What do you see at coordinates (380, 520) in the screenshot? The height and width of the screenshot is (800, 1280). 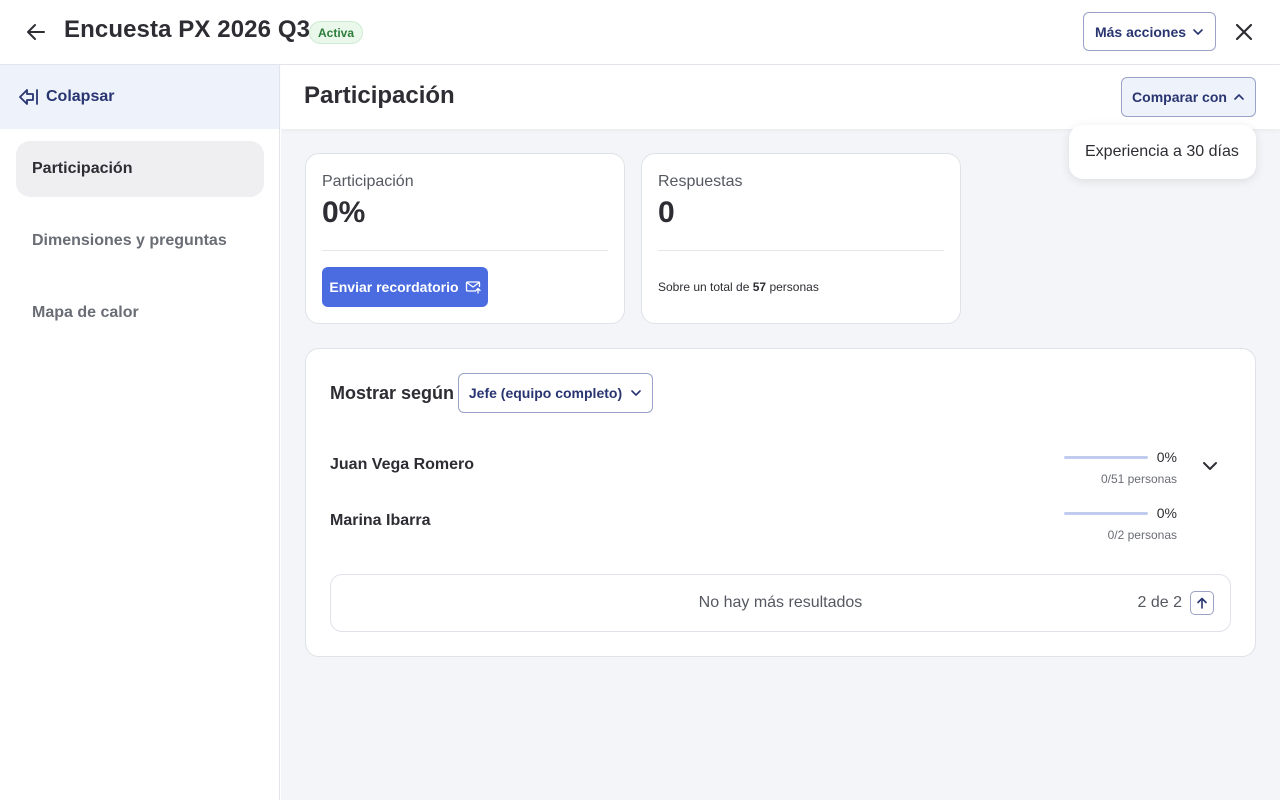 I see `manager-name: Marina Ibarra` at bounding box center [380, 520].